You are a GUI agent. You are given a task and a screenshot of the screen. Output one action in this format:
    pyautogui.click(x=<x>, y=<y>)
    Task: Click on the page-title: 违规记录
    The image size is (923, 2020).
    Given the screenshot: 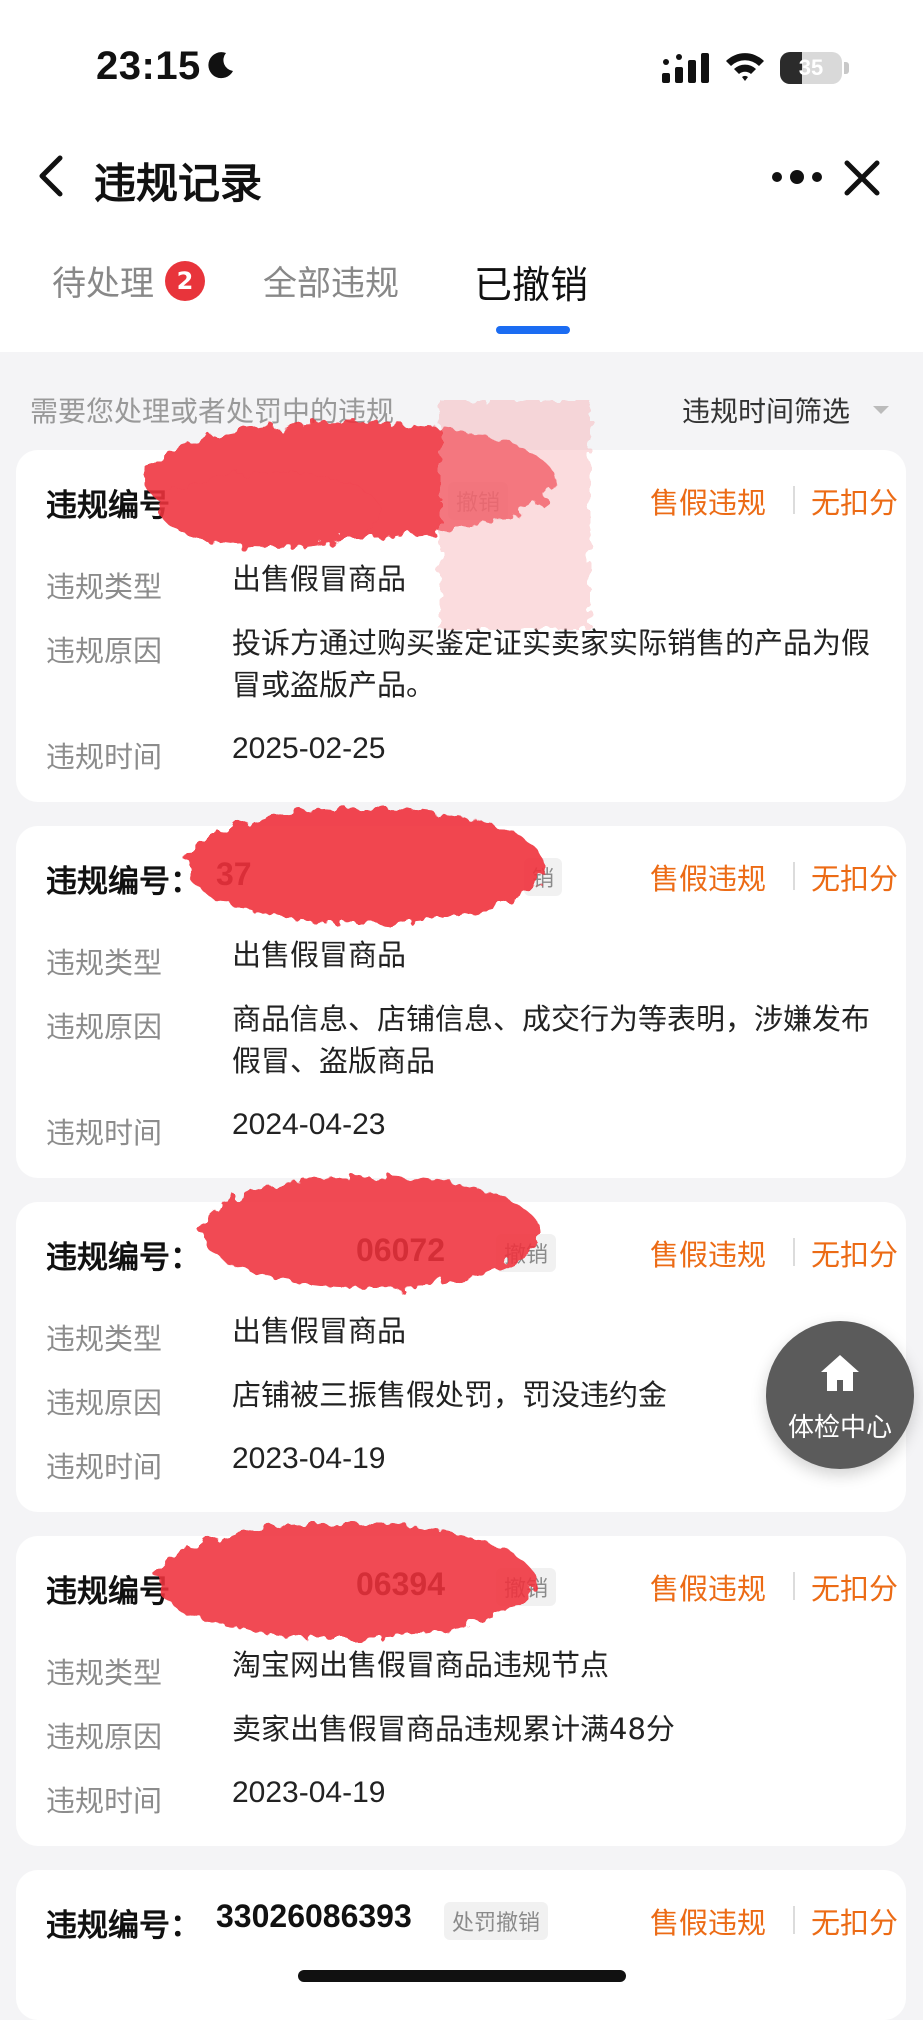 What is the action you would take?
    pyautogui.click(x=178, y=183)
    